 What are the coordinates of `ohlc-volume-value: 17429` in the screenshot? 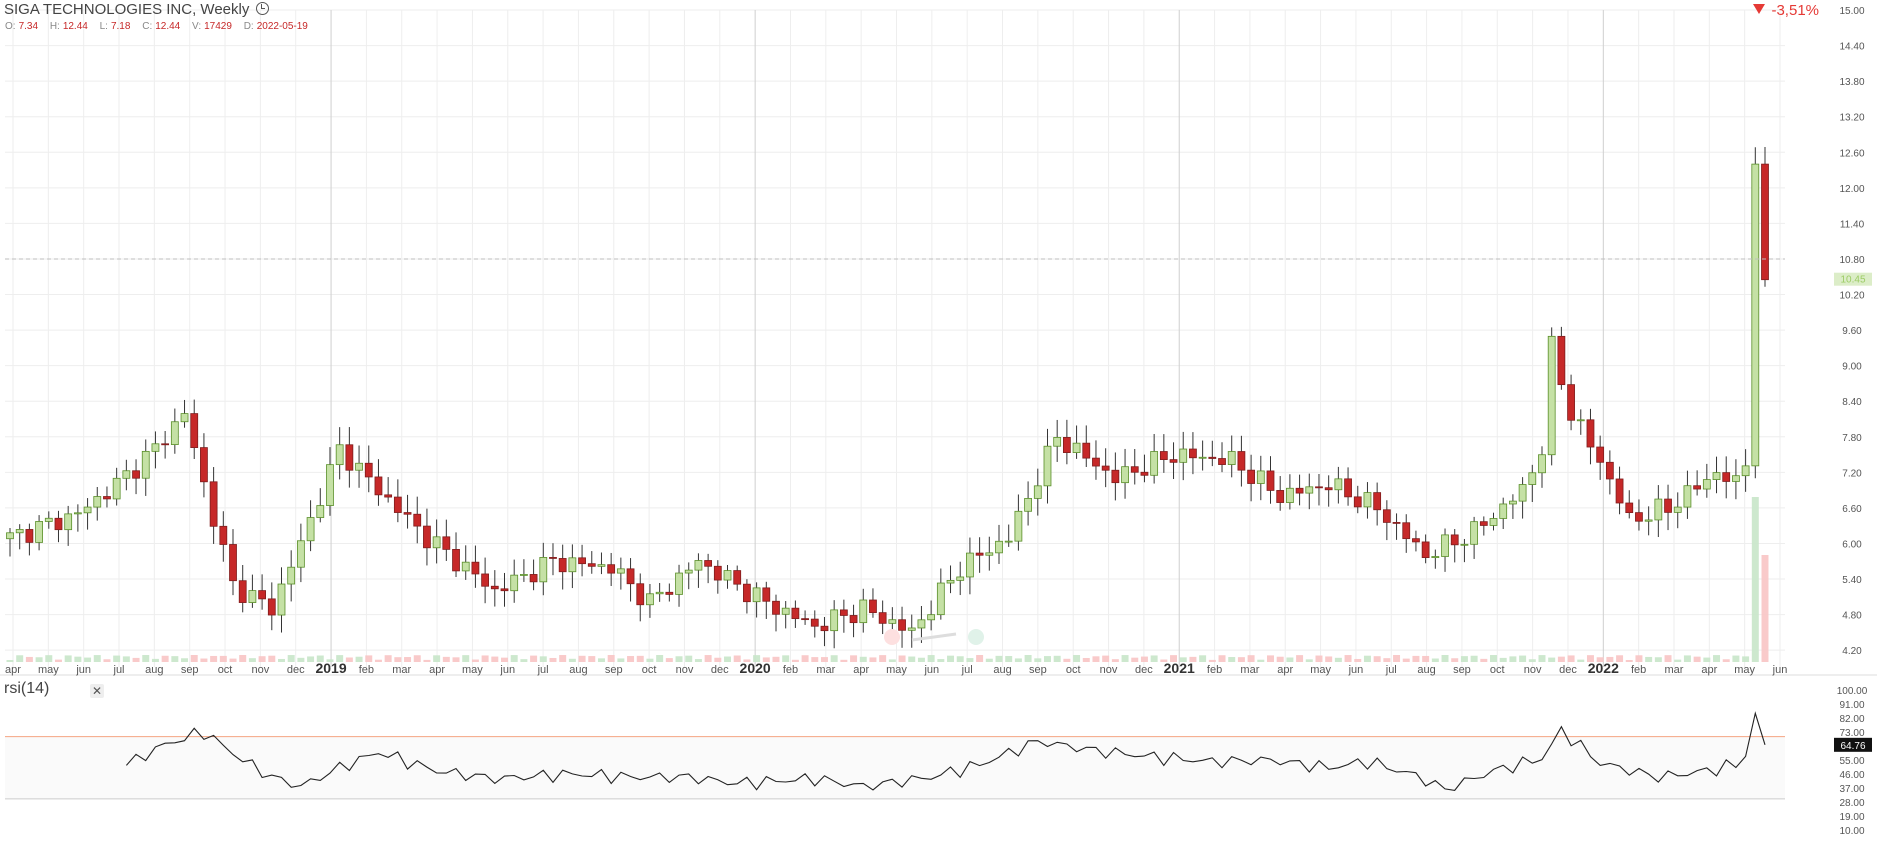 It's located at (218, 26).